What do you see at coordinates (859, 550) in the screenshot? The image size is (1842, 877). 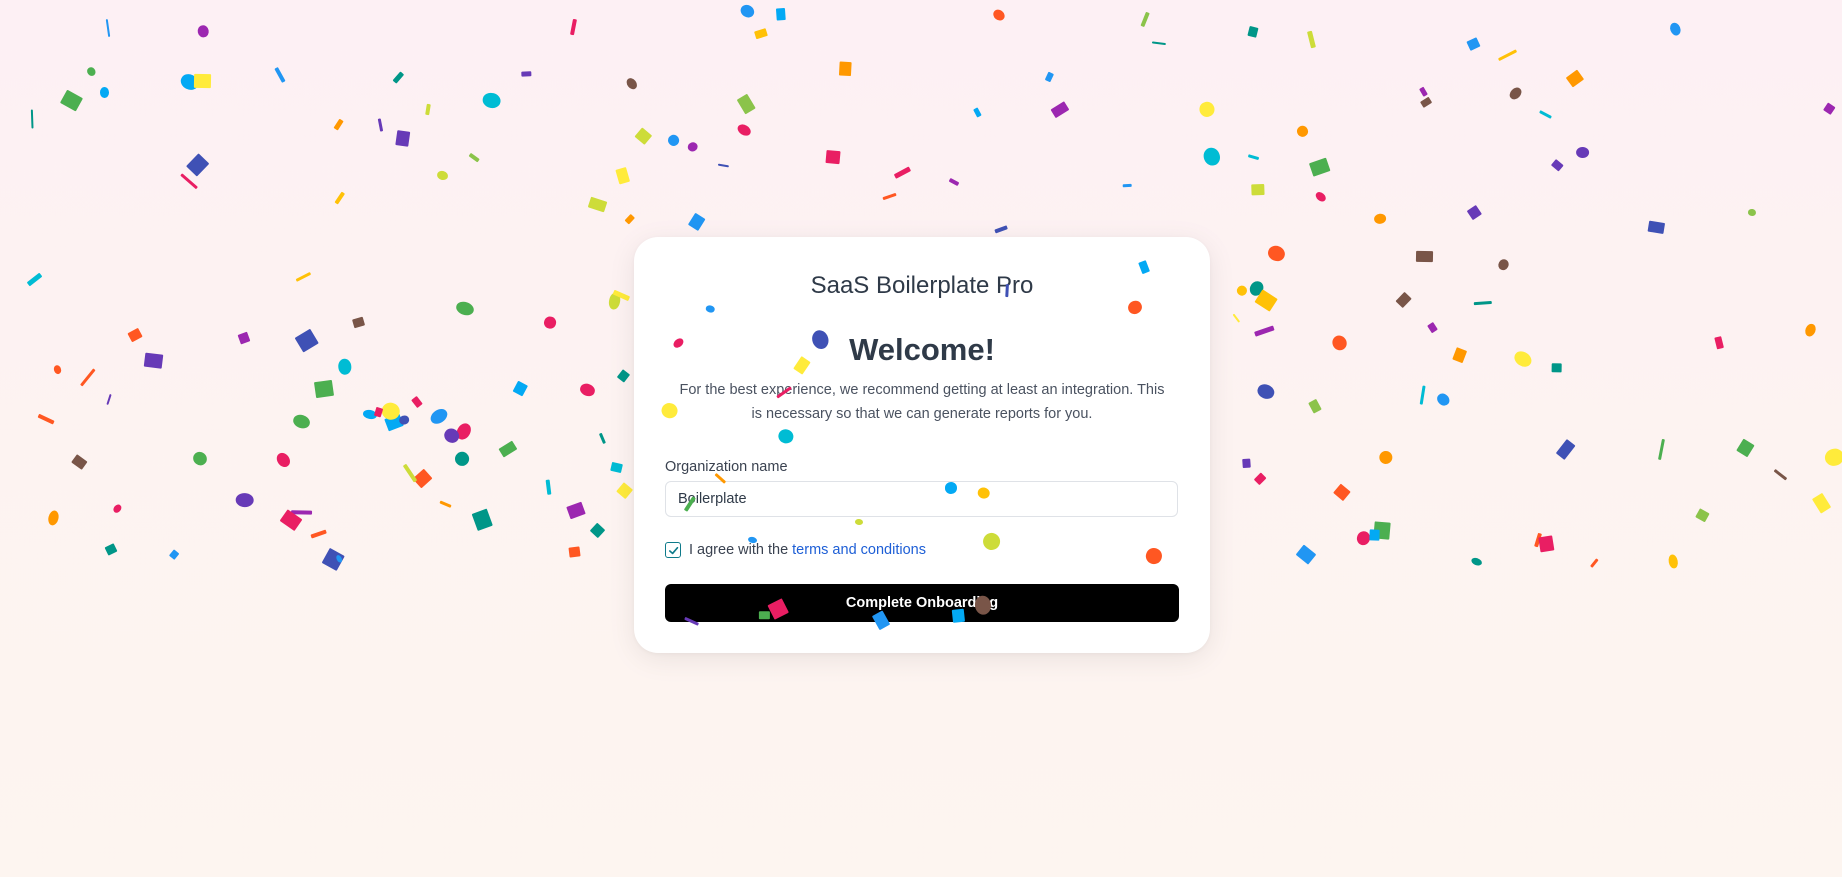 I see `terms-link: terms and conditions` at bounding box center [859, 550].